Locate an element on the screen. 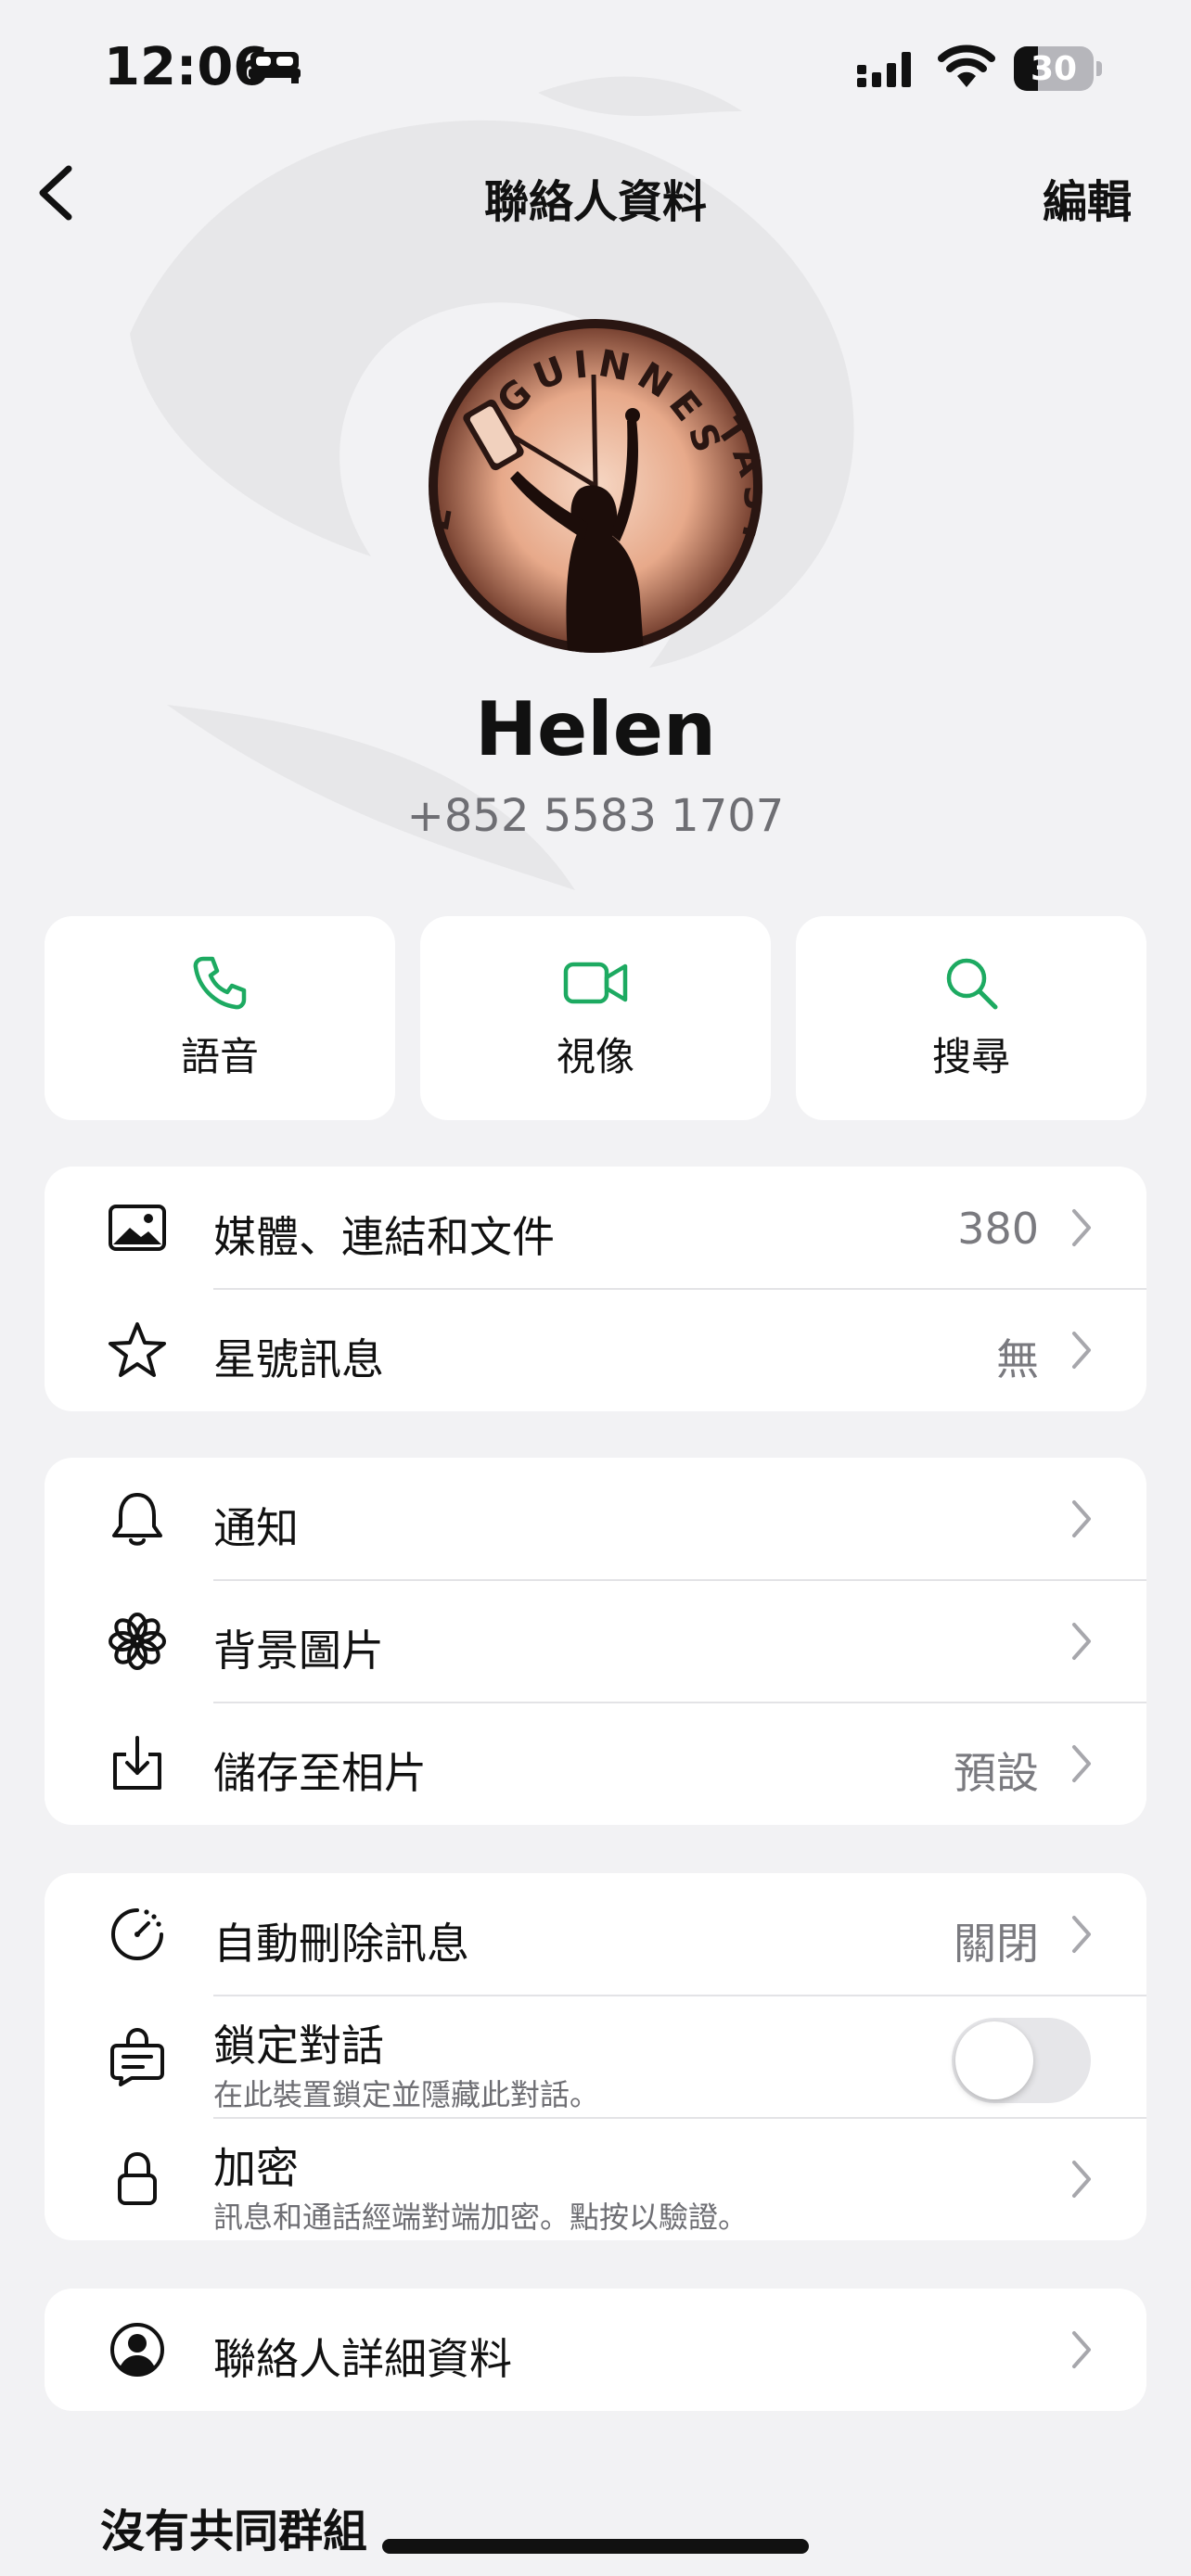 The width and height of the screenshot is (1191, 2576). chat-lock-row: 鎖定對話 在此裝置鎖定並隱藏此對話。 is located at coordinates (595, 2057).